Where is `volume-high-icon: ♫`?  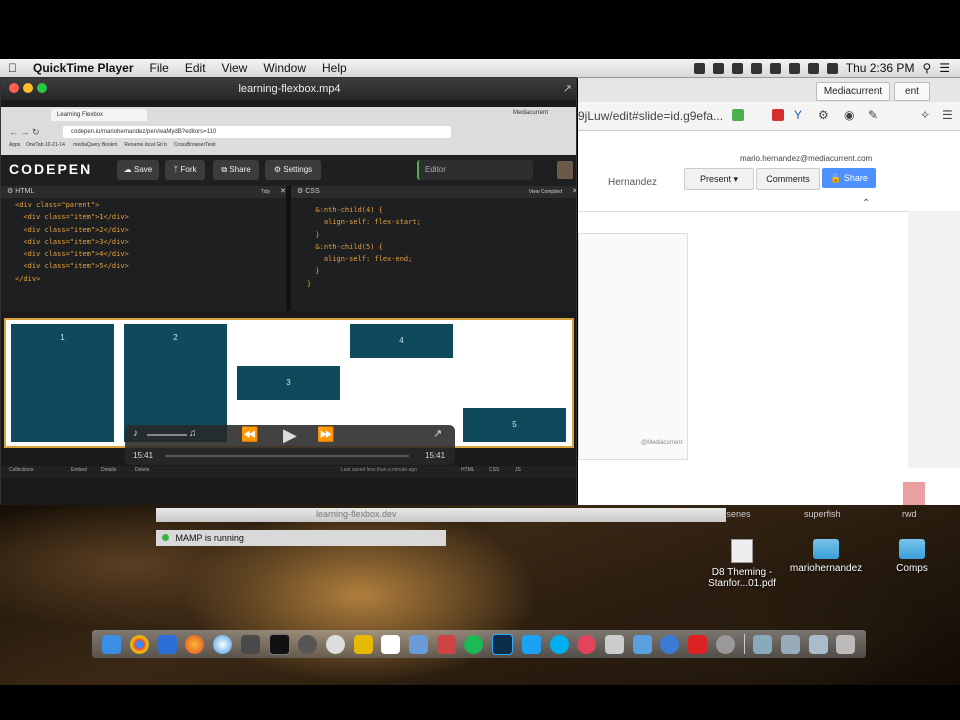 volume-high-icon: ♫ is located at coordinates (193, 433).